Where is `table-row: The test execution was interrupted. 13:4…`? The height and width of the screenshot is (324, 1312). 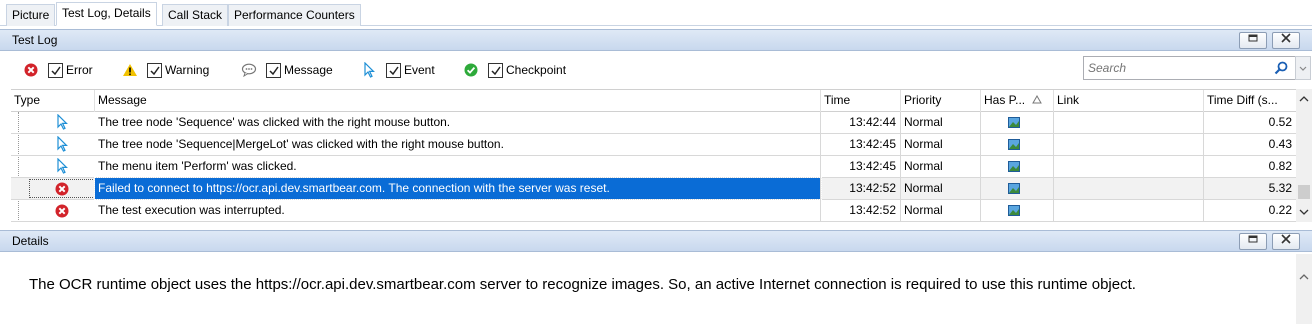
table-row: The test execution was interrupted. 13:4… is located at coordinates (653, 211).